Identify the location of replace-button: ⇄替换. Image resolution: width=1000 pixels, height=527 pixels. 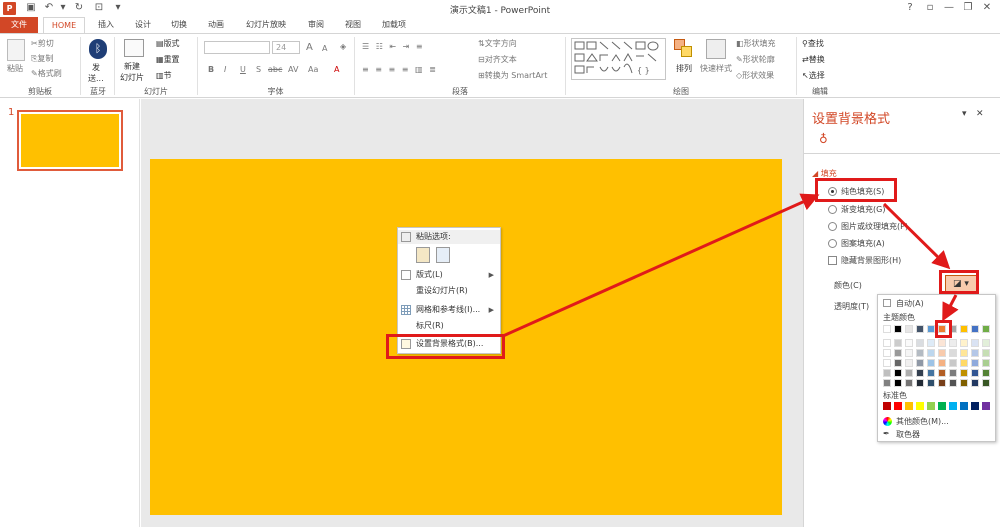
(813, 59).